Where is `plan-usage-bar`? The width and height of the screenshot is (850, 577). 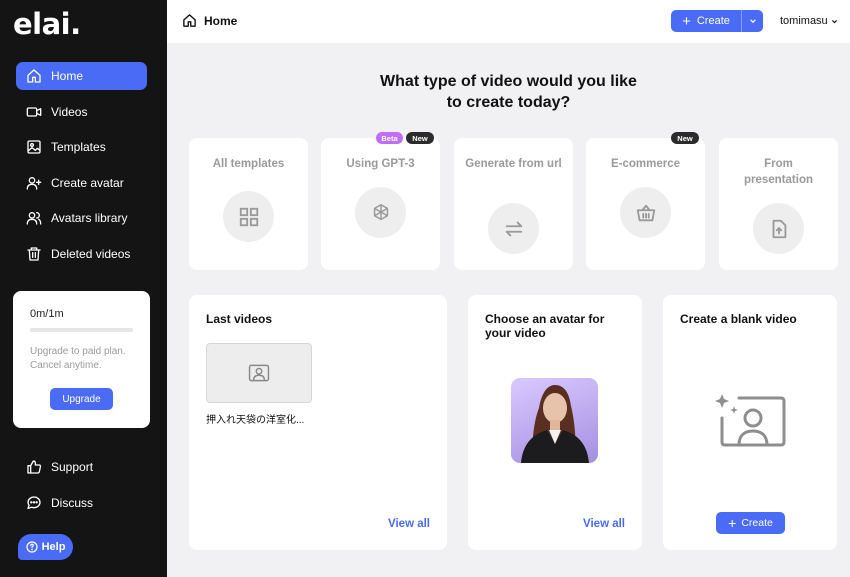 plan-usage-bar is located at coordinates (81, 330).